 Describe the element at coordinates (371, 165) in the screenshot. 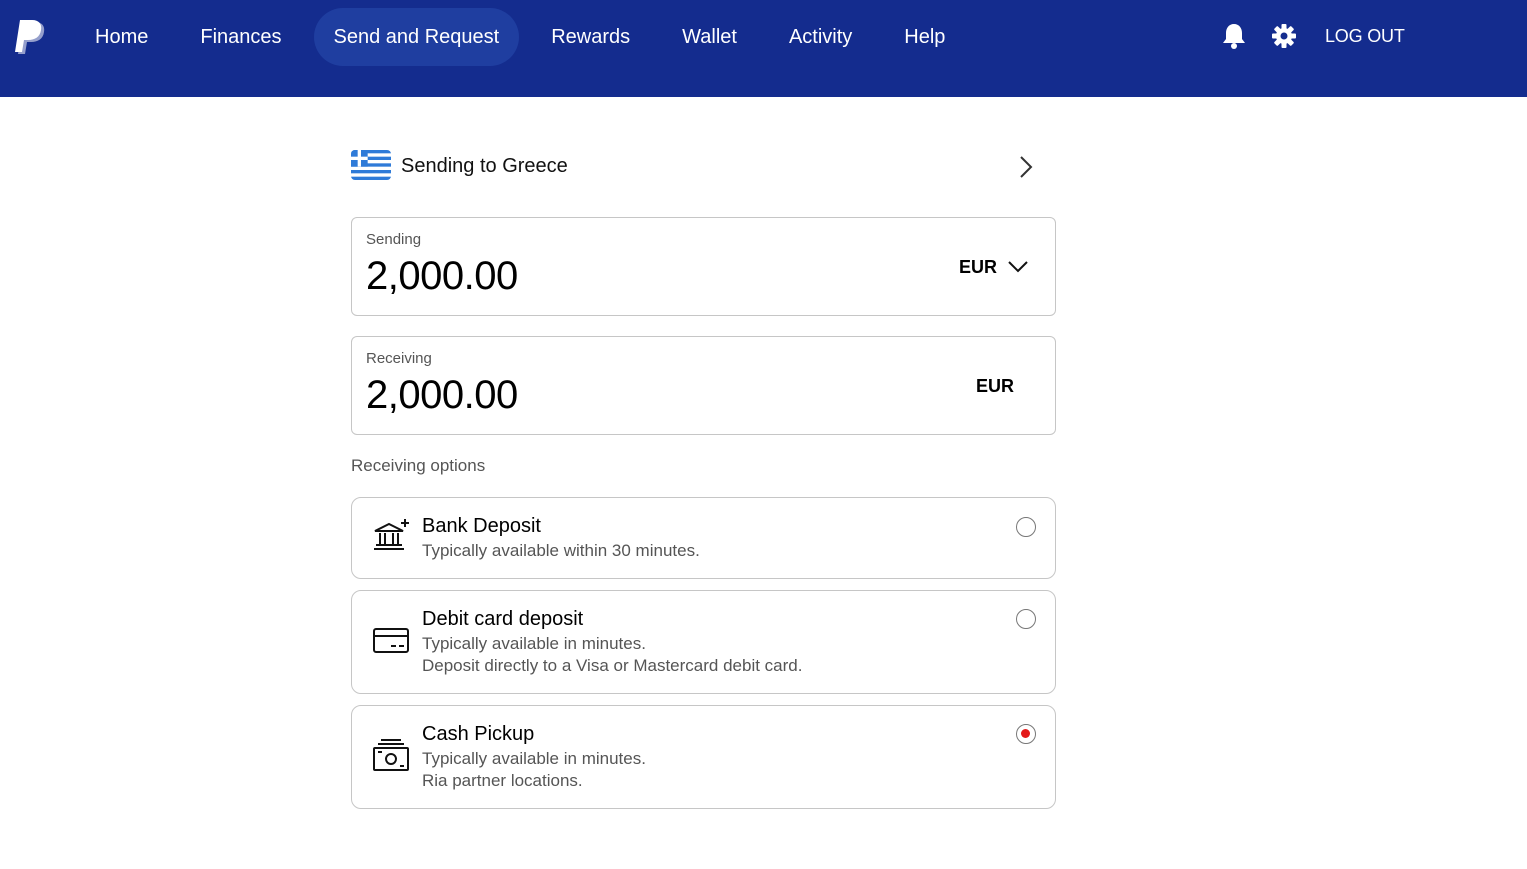

I see `greece-flag-icon` at that location.